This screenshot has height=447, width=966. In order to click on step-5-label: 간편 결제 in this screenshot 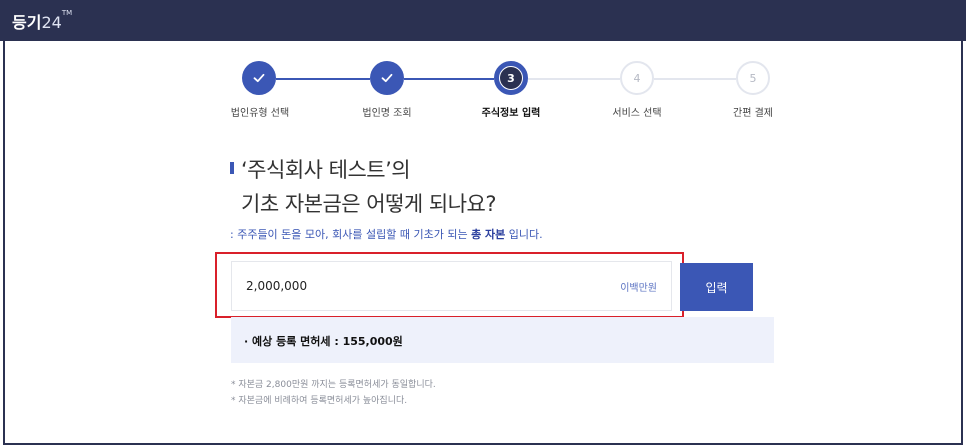, I will do `click(753, 113)`.